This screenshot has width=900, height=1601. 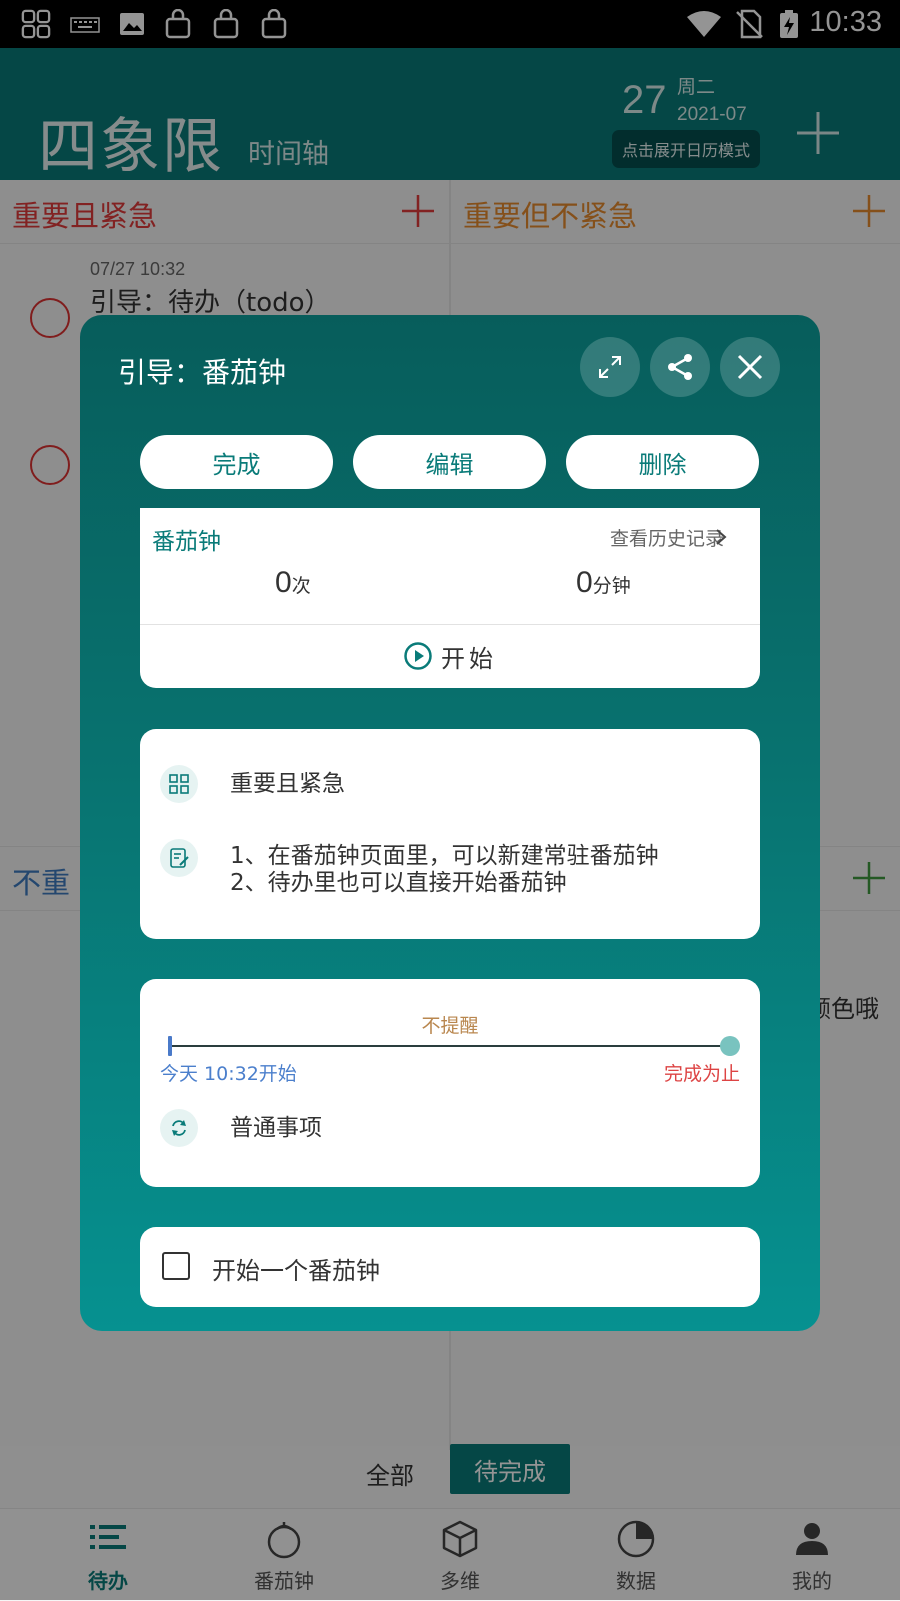 I want to click on edit-button: 编辑, so click(x=449, y=462).